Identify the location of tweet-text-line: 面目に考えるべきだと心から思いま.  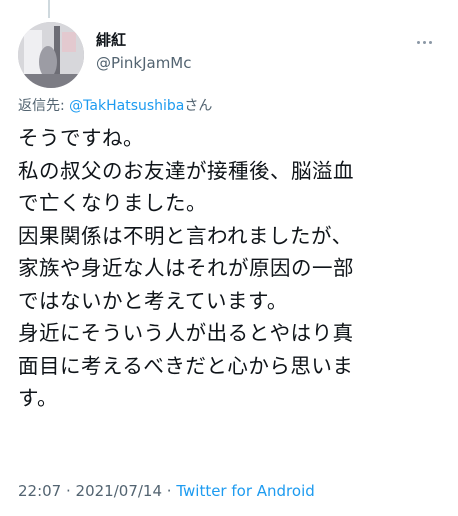
(186, 365).